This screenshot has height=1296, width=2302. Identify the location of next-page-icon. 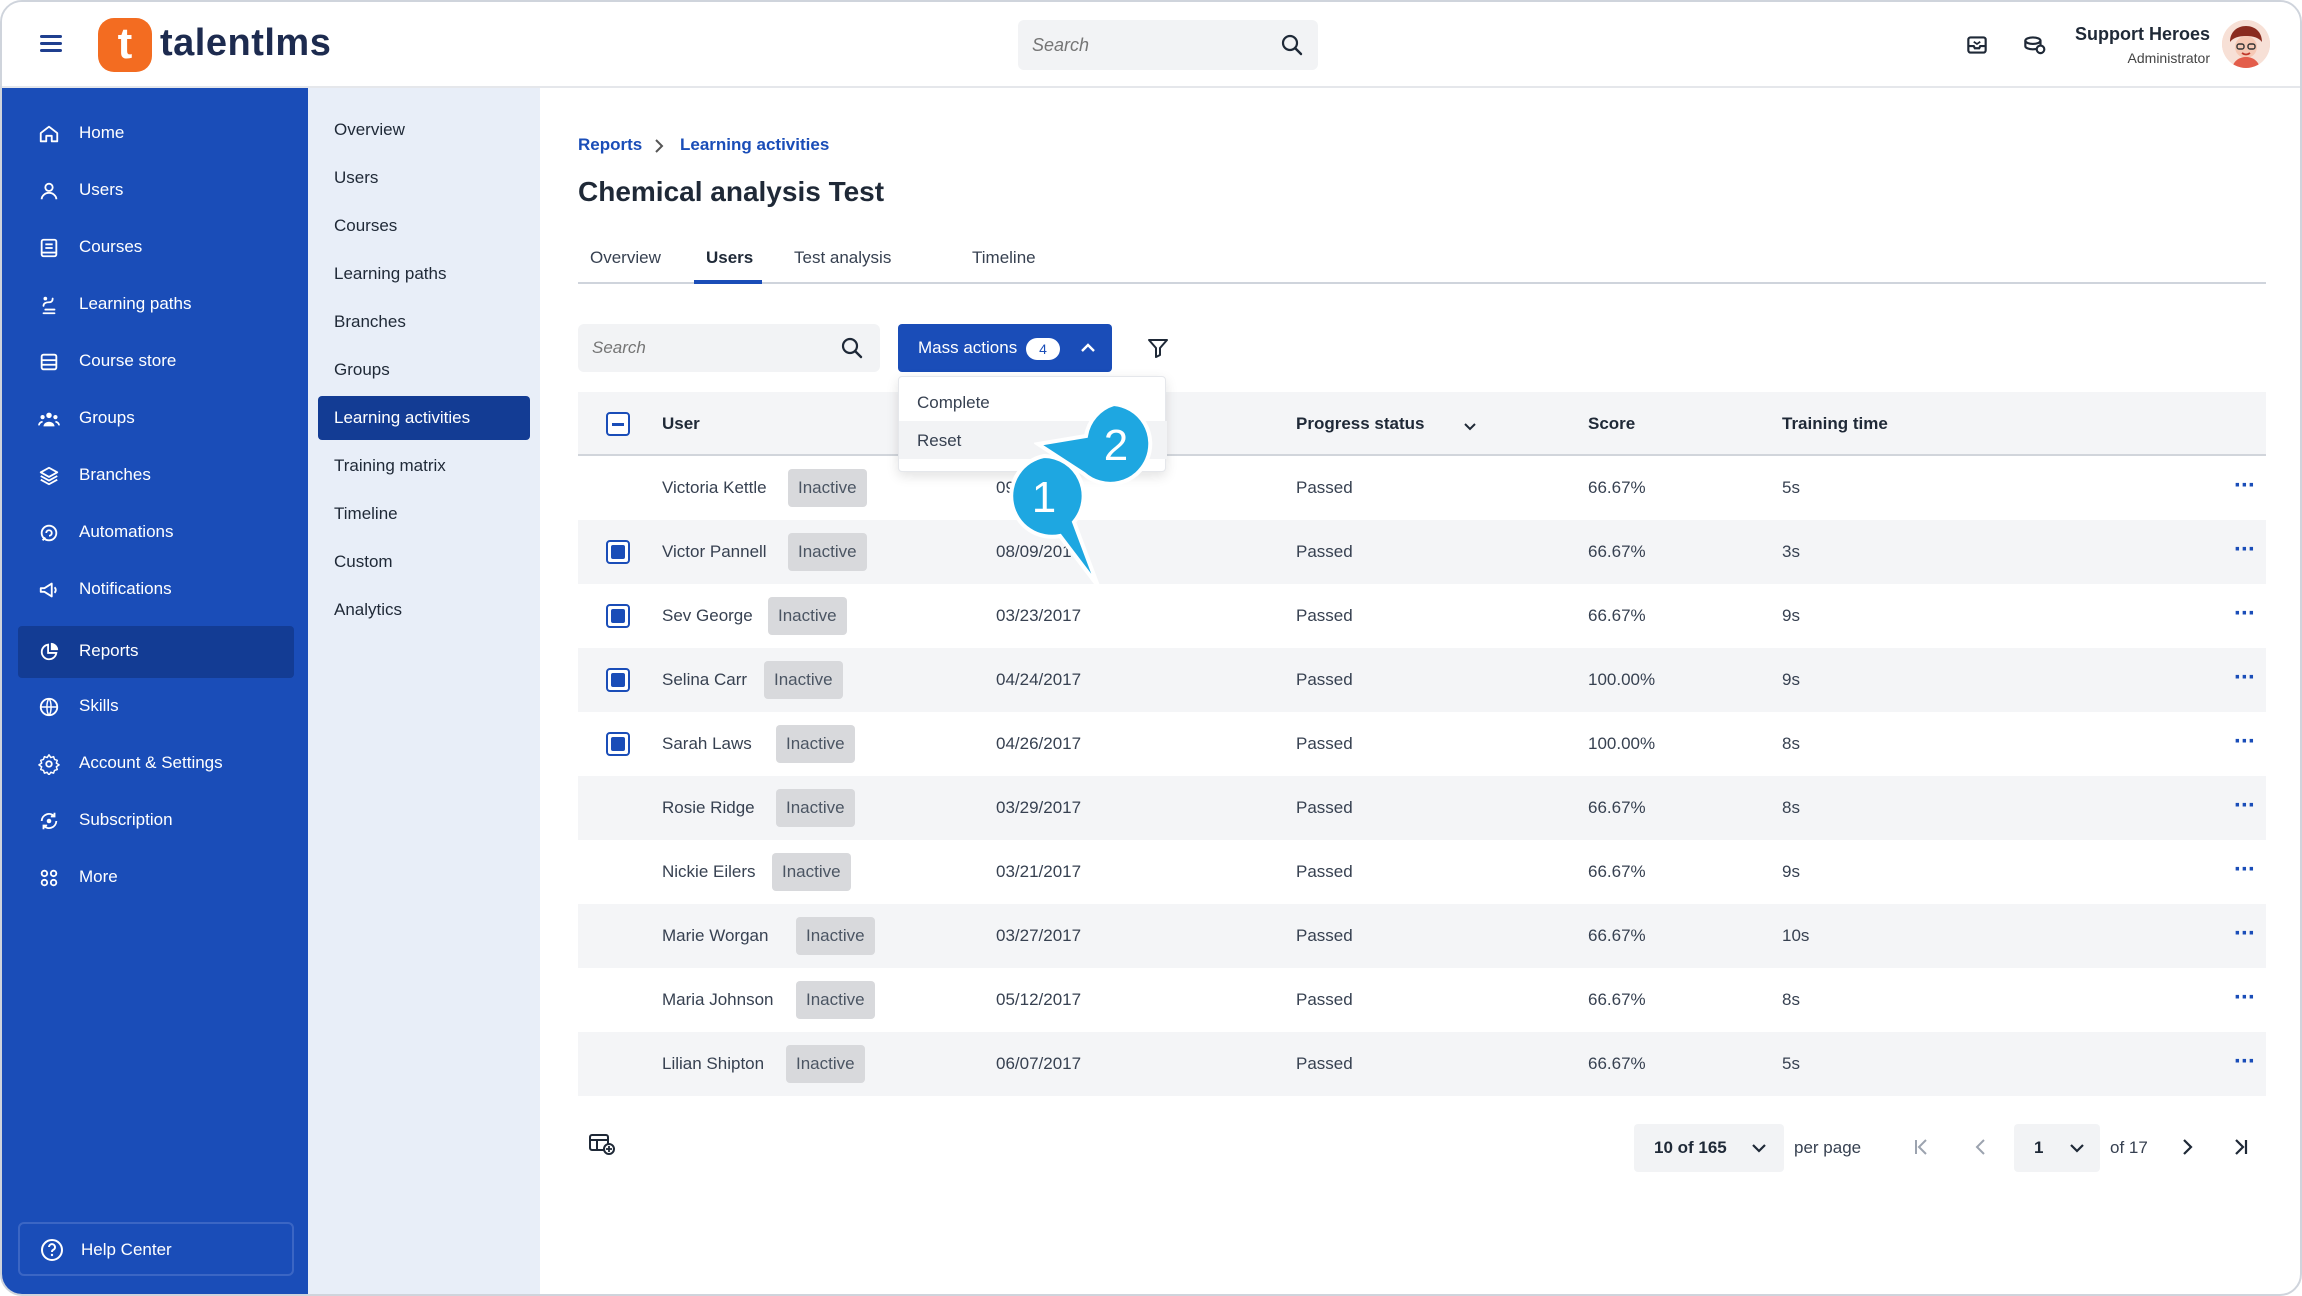
(2187, 1147).